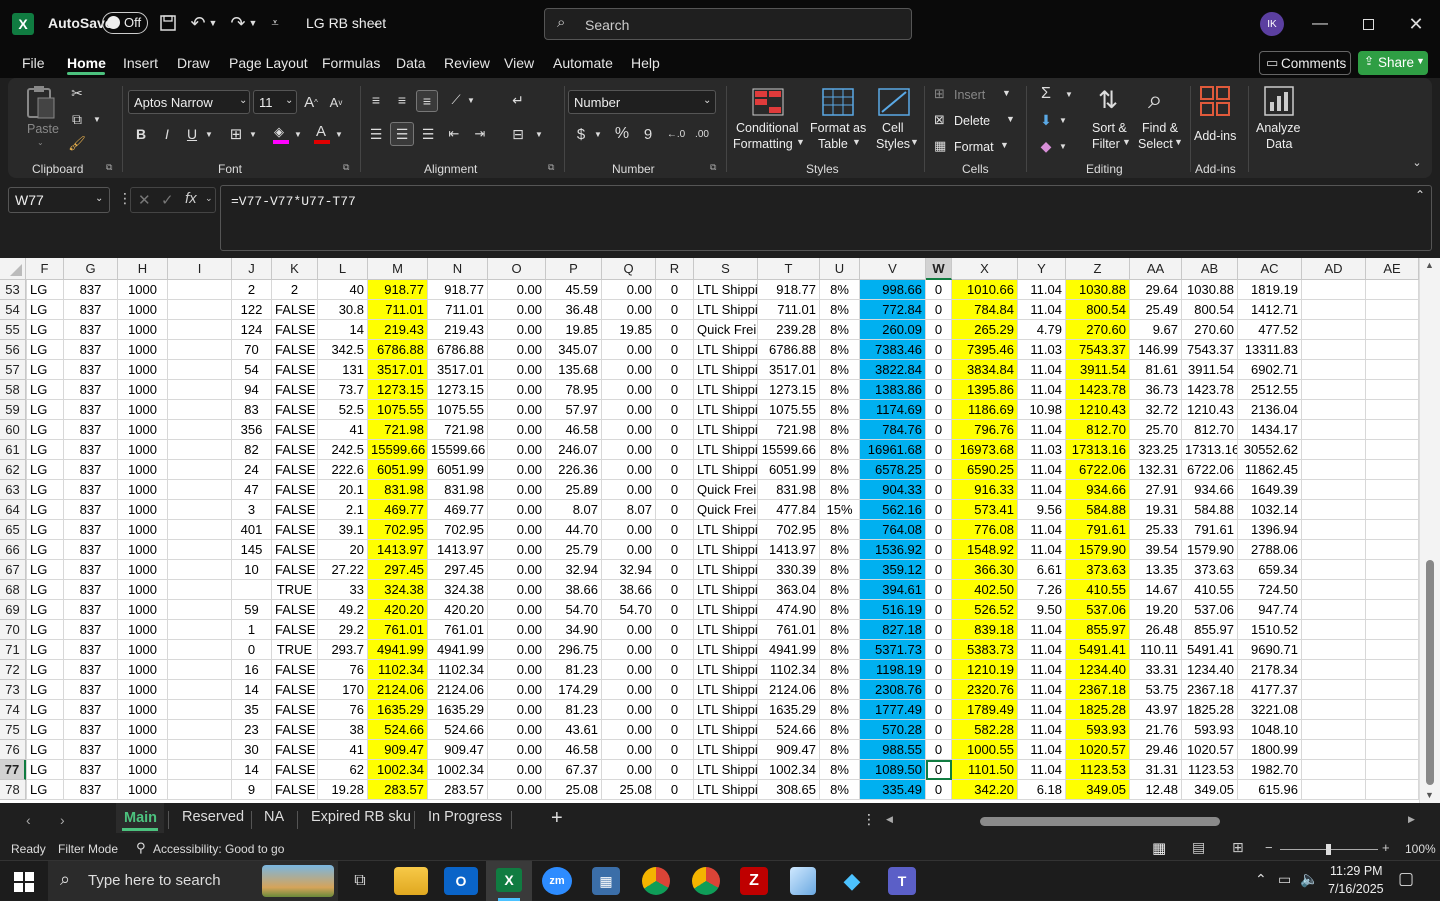 The image size is (1440, 901). Describe the element at coordinates (789, 550) in the screenshot. I see `cell-t66: 1413.97` at that location.